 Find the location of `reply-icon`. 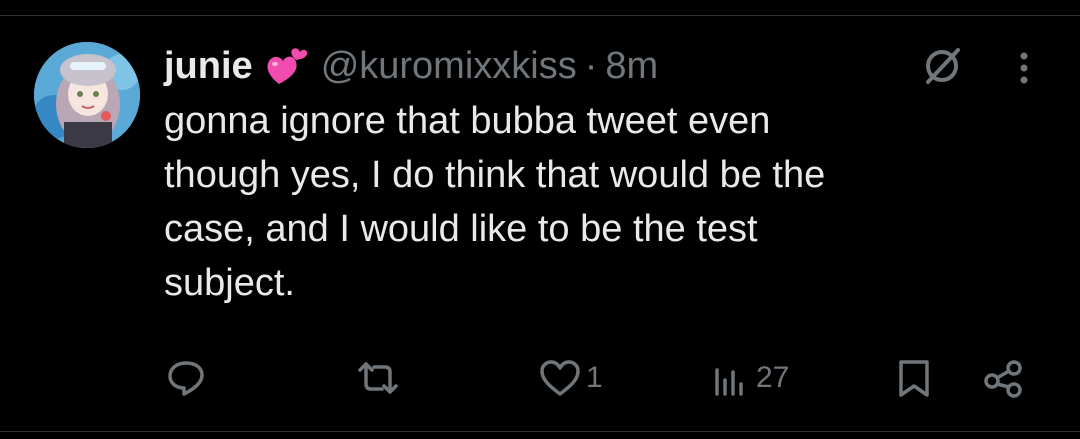

reply-icon is located at coordinates (186, 378).